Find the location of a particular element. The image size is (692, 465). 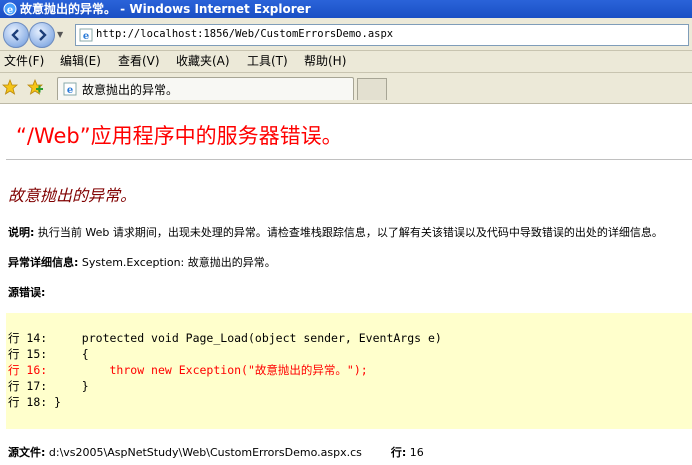

exception-label: 异常详细信息: is located at coordinates (43, 262).